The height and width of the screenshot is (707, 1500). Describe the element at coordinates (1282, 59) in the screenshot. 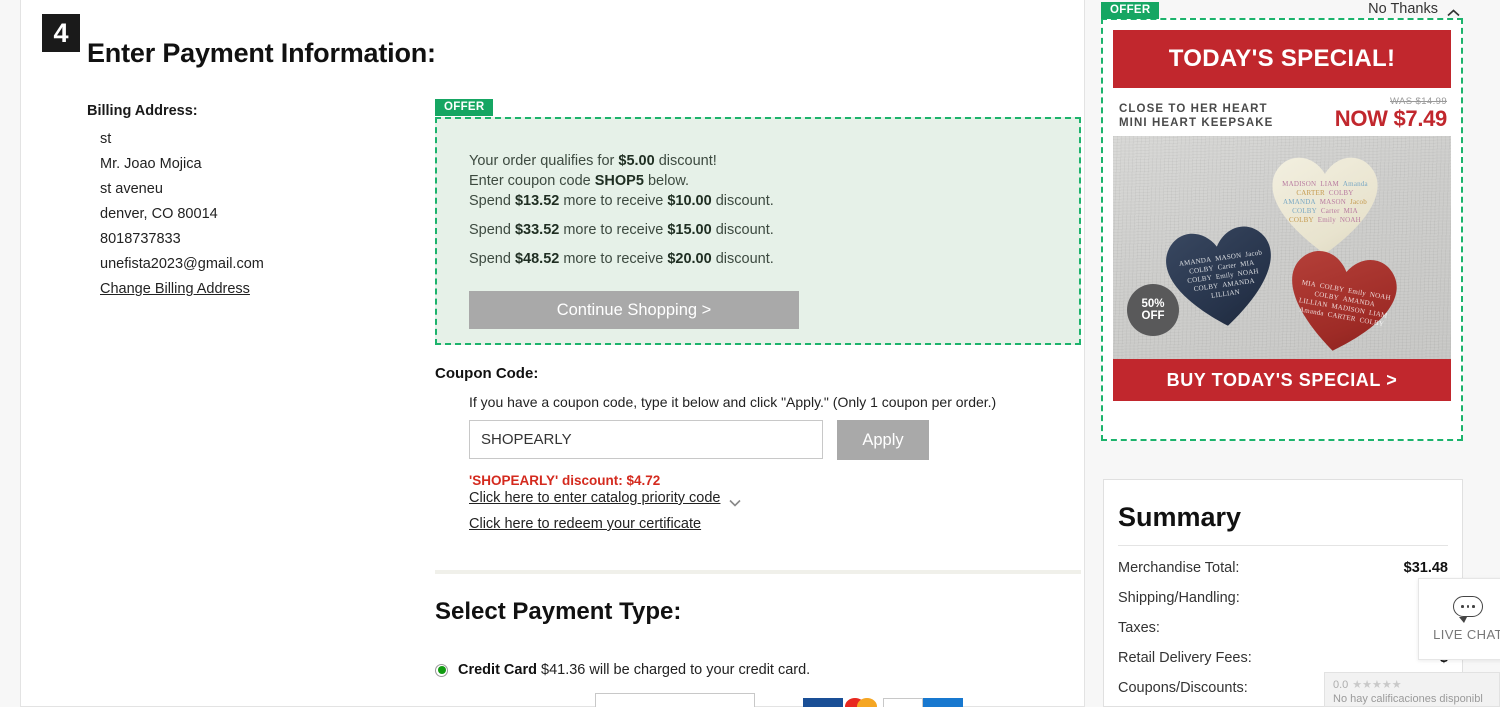

I see `ad-banner-headline: TODAY'S SPECIAL!` at that location.